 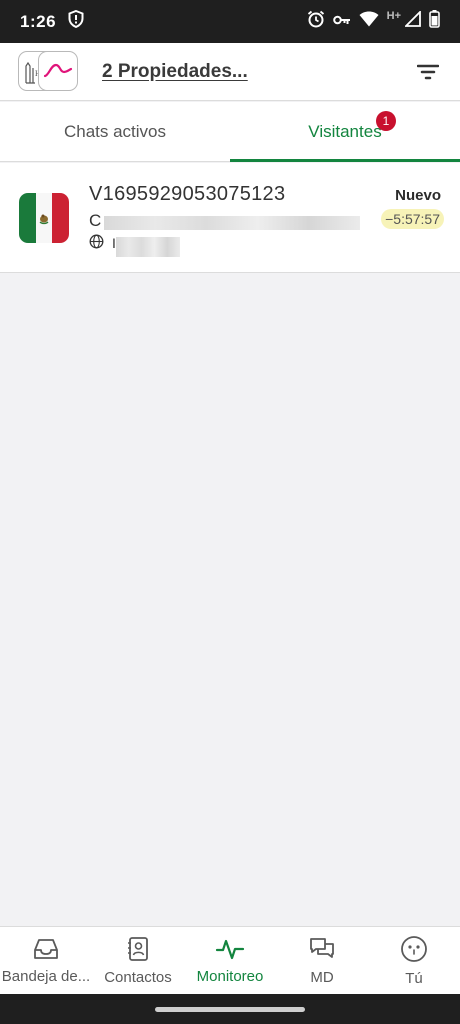 I want to click on visitor-status: Nuevo, so click(x=418, y=195).